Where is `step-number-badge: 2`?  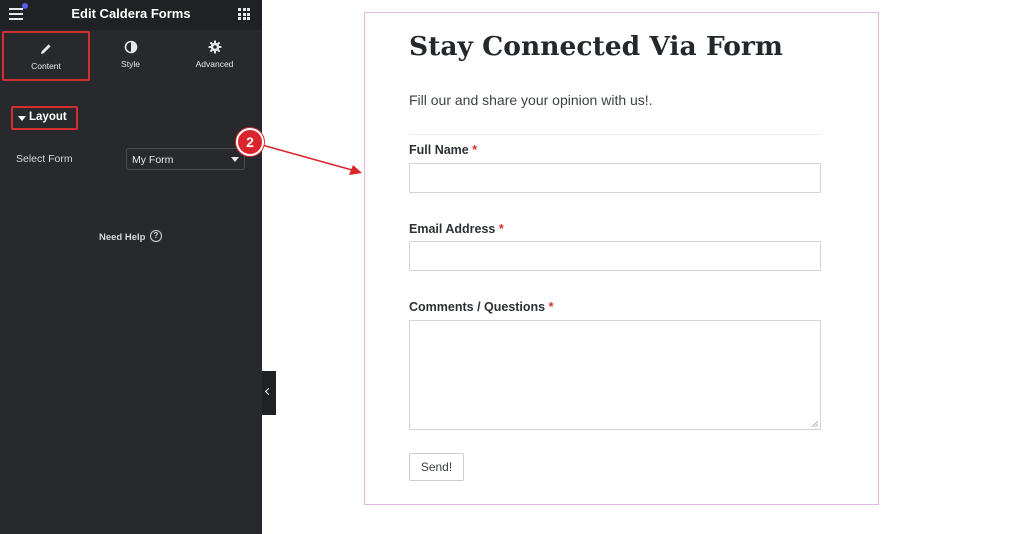
step-number-badge: 2 is located at coordinates (250, 142).